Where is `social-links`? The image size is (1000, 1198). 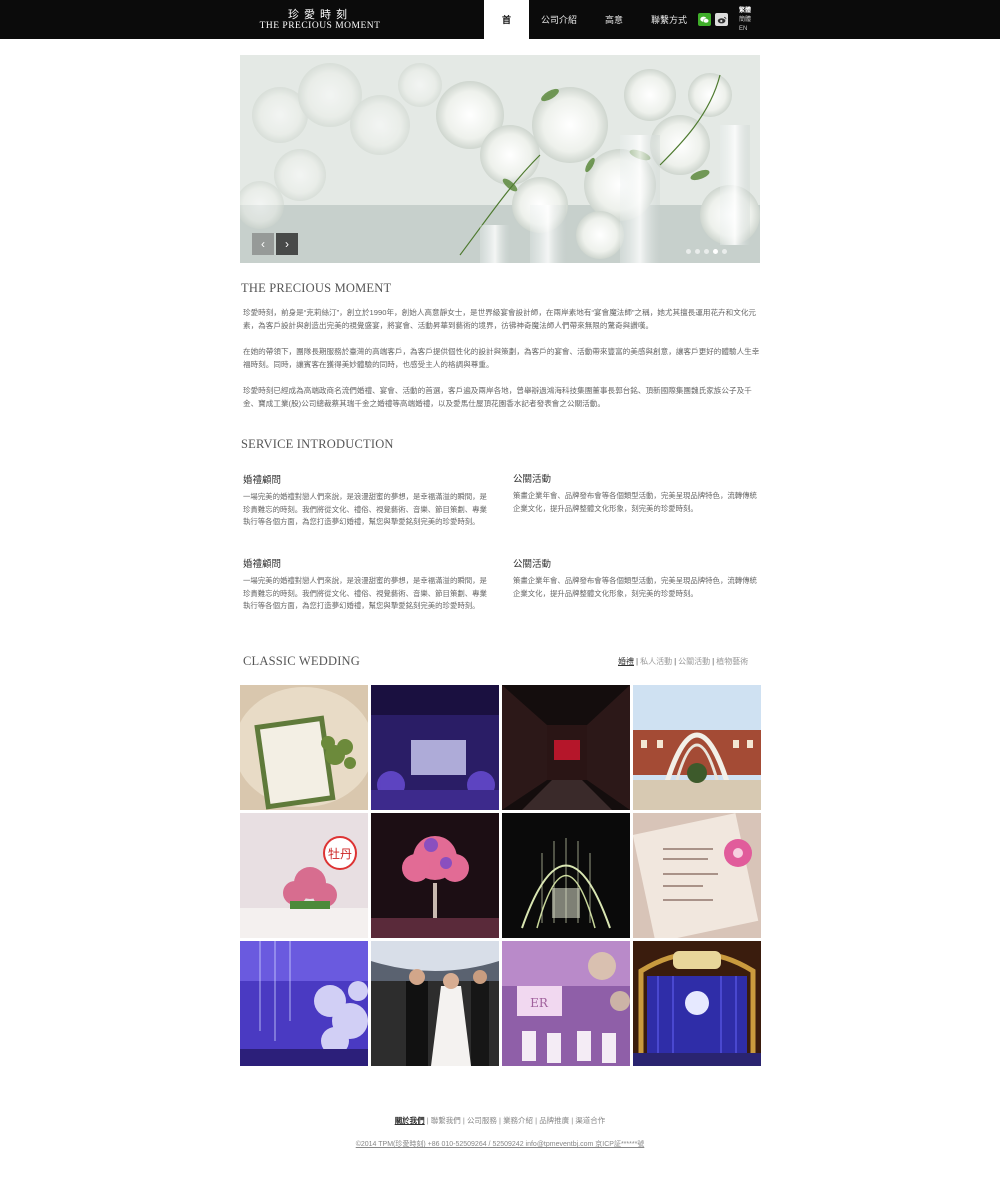
social-links is located at coordinates (713, 19).